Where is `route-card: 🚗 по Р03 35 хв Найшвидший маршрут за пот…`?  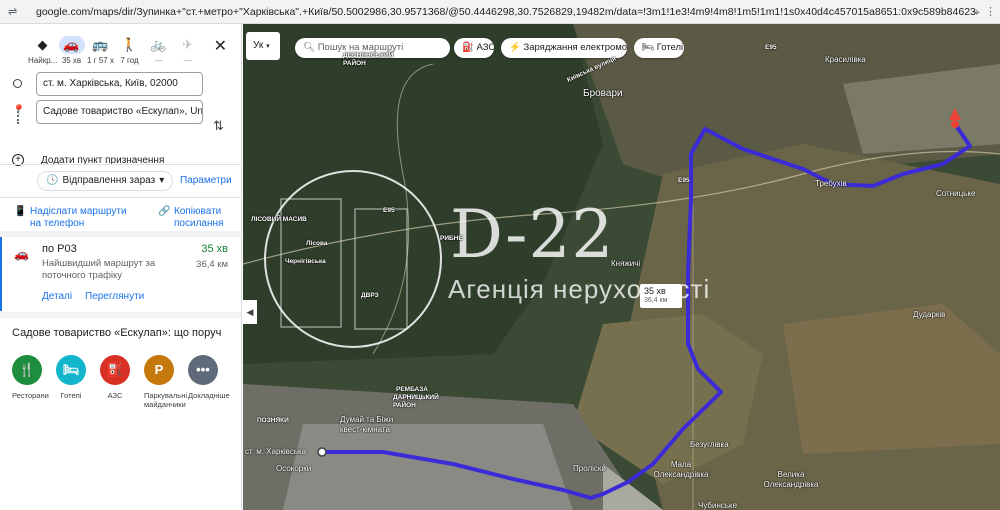 route-card: 🚗 по Р03 35 хв Найшвидший маршрут за пот… is located at coordinates (120, 274).